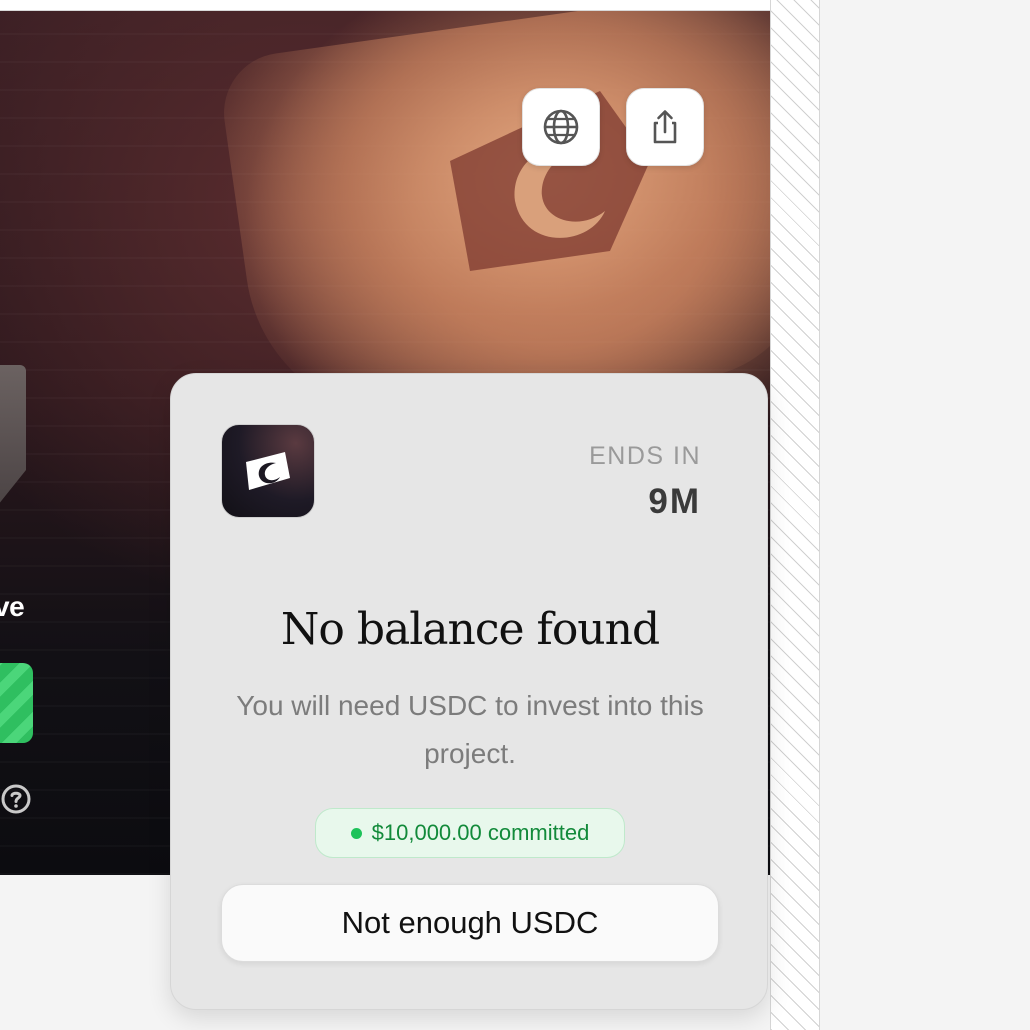  What do you see at coordinates (645, 456) in the screenshot?
I see `ends-in-label: ENDS IN` at bounding box center [645, 456].